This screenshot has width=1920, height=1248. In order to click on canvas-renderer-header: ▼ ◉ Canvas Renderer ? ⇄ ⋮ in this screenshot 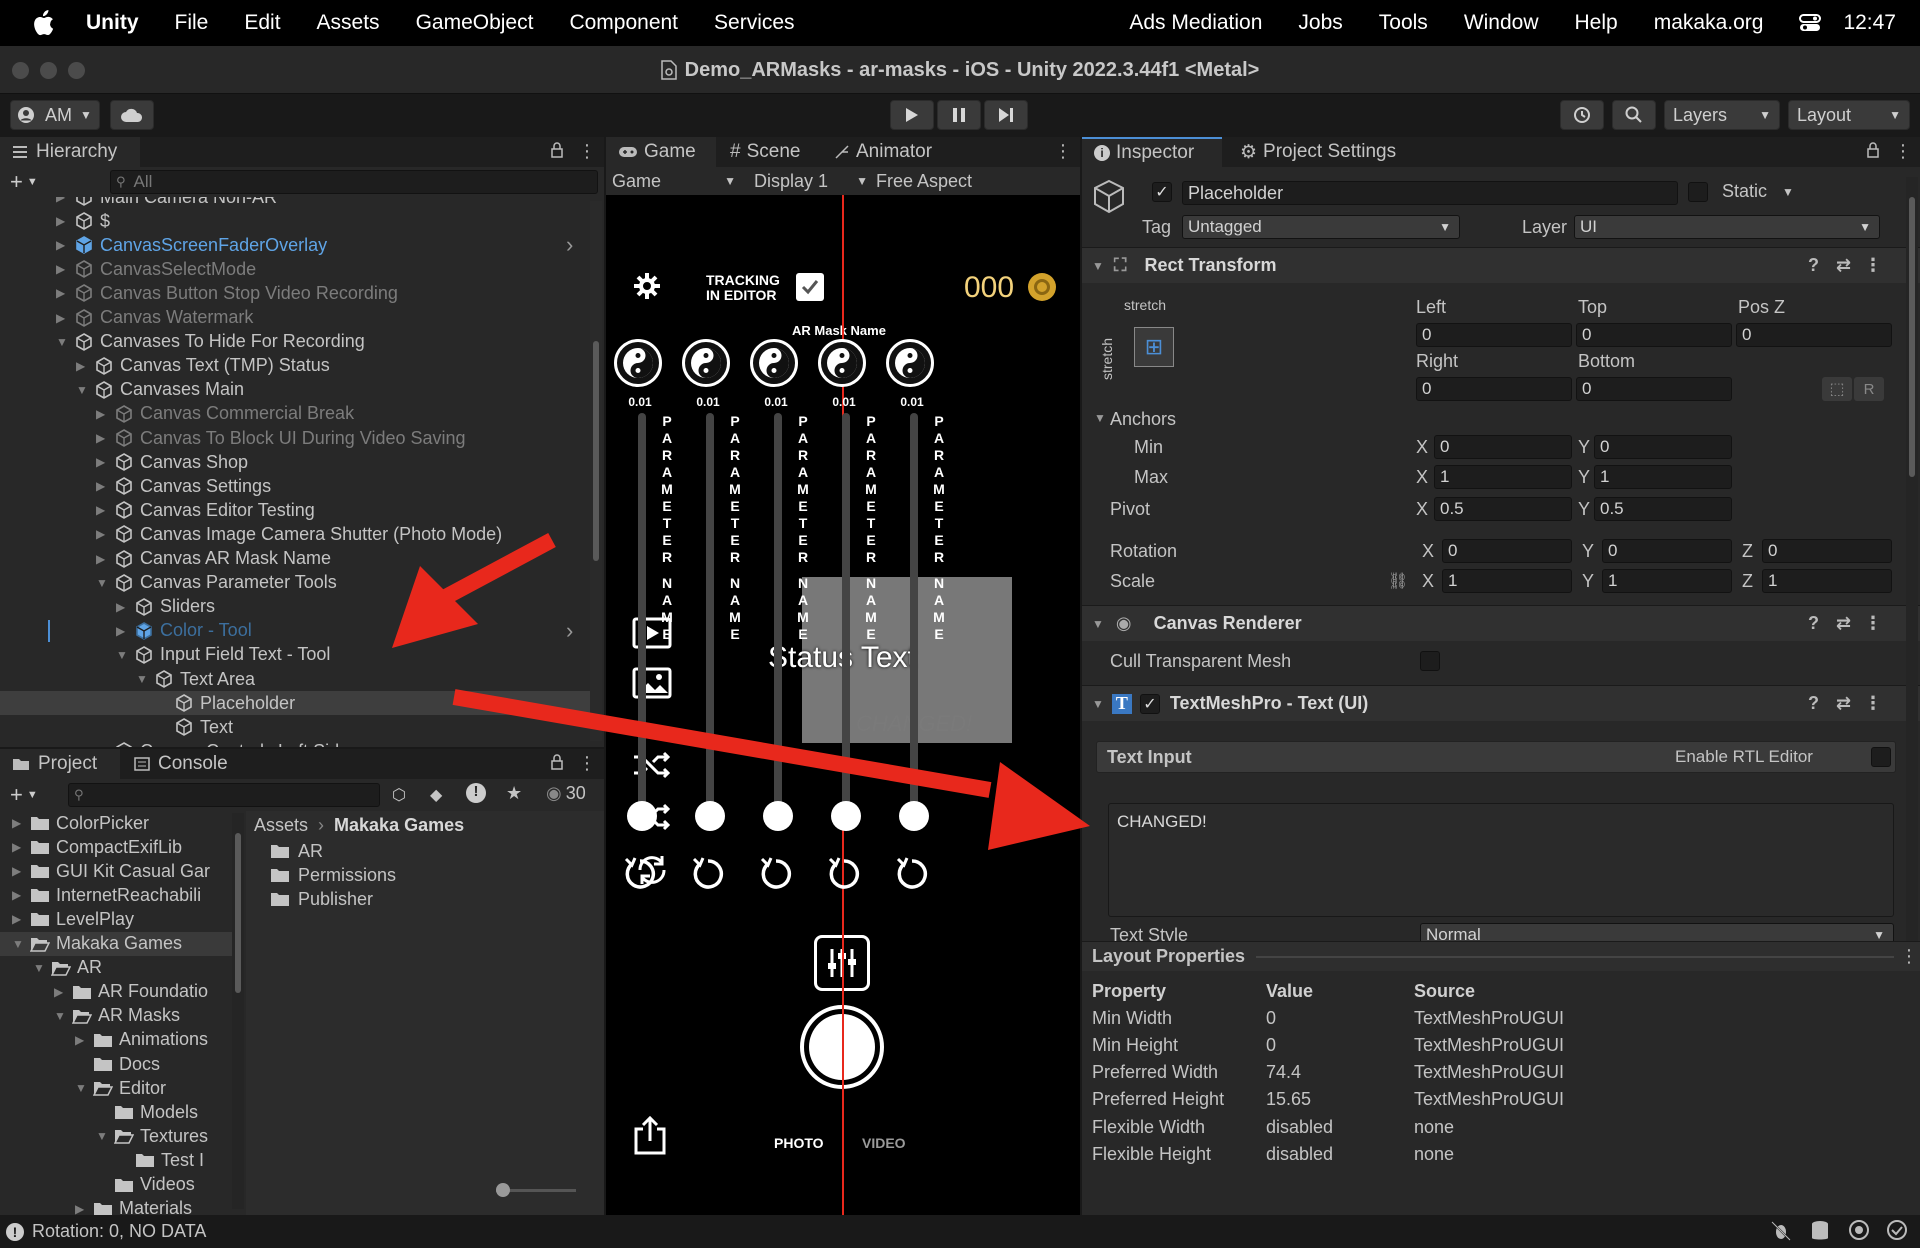, I will do `click(1501, 623)`.